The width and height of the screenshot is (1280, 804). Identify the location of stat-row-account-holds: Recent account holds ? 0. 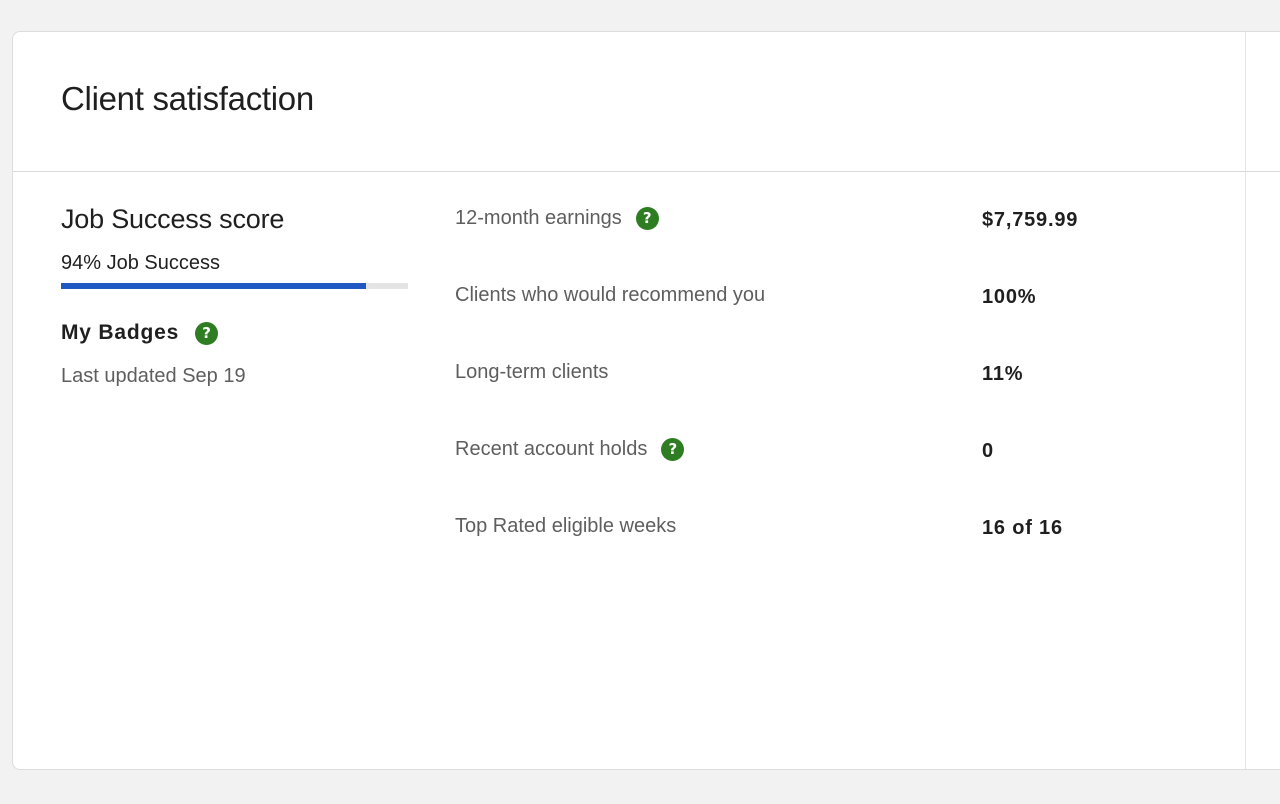
(795, 472).